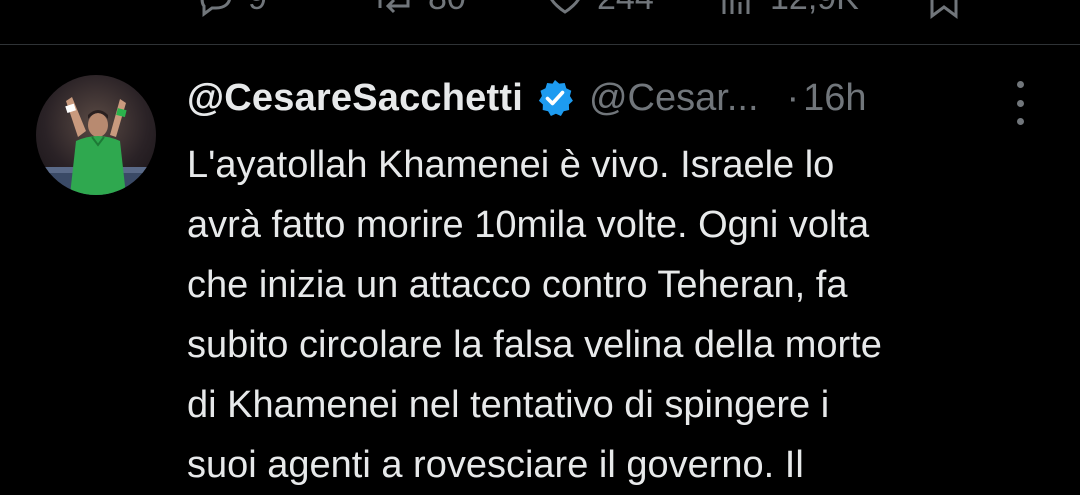 Image resolution: width=1080 pixels, height=495 pixels. I want to click on bookmark-action, so click(944, 10).